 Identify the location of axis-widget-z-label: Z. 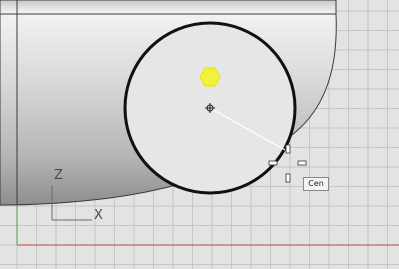
(58, 175).